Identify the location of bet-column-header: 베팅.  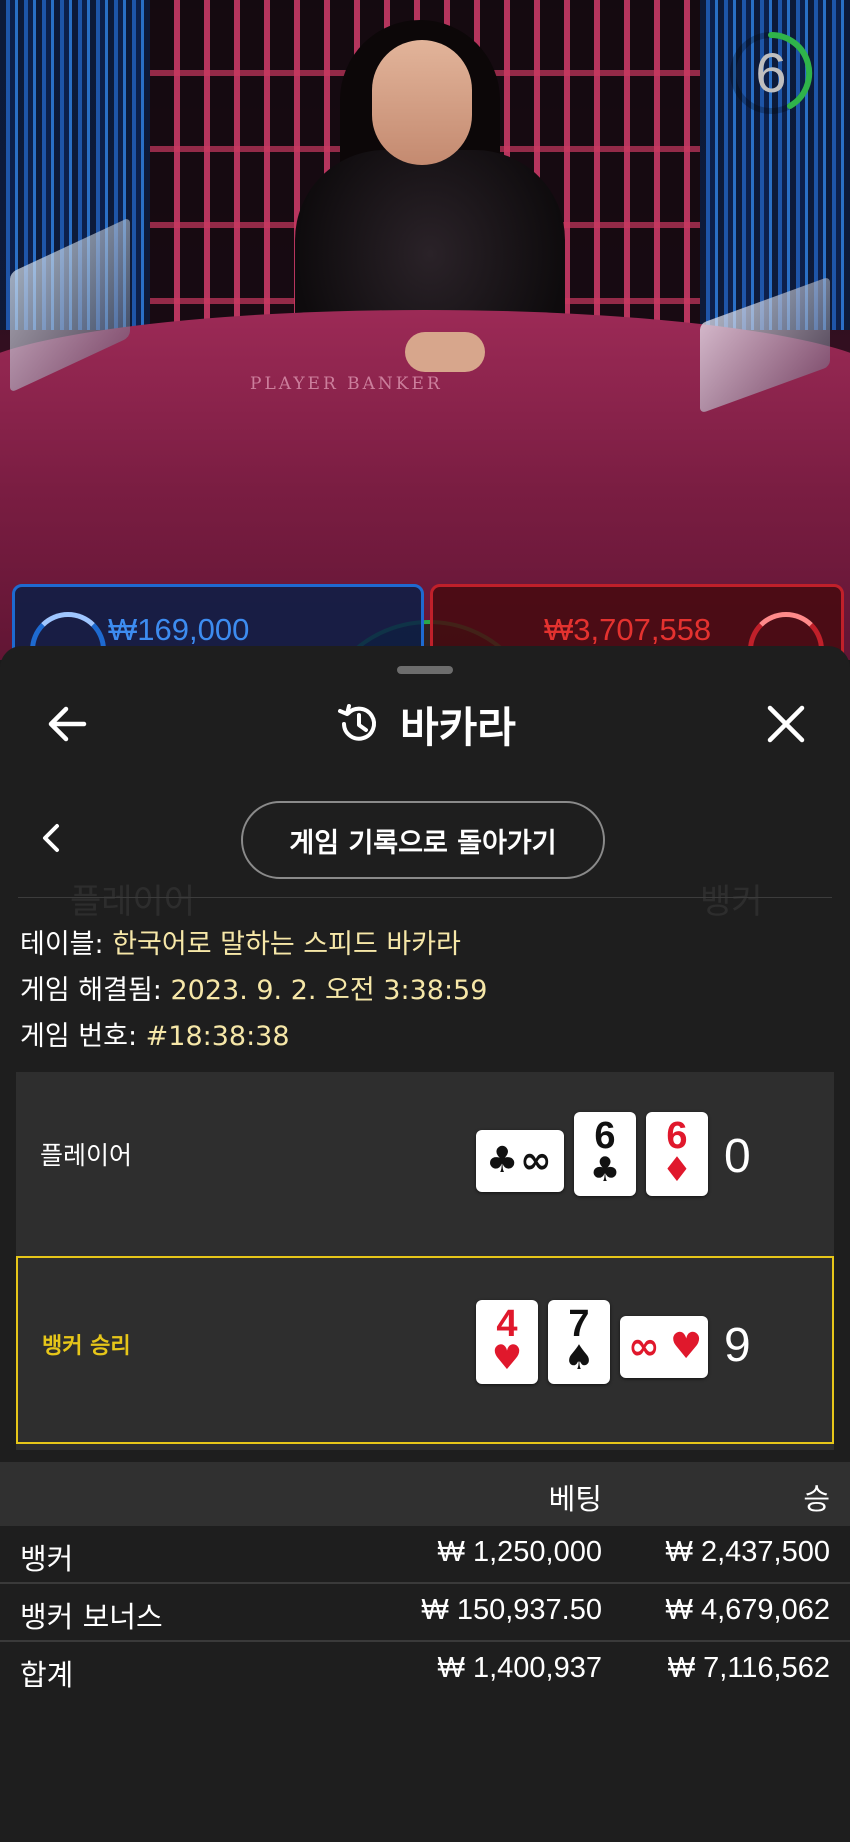
(575, 1499).